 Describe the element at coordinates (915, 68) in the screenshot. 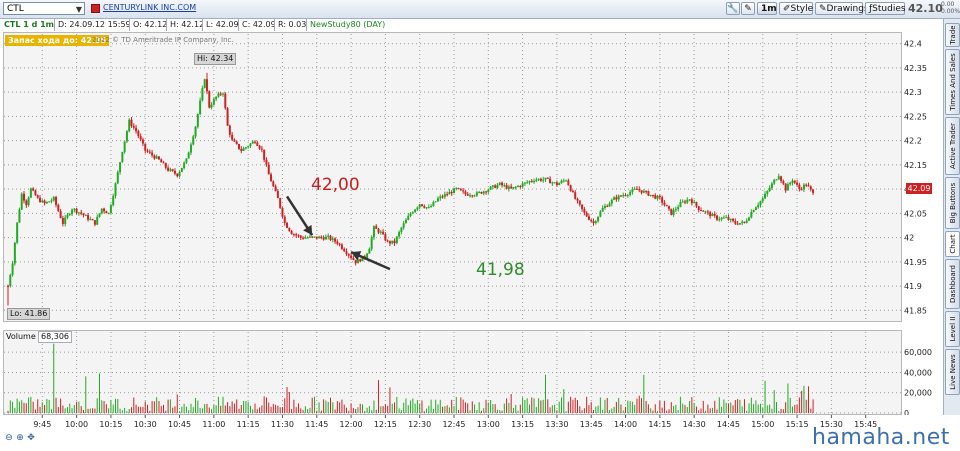

I see `price-tick-label: 42.35` at that location.